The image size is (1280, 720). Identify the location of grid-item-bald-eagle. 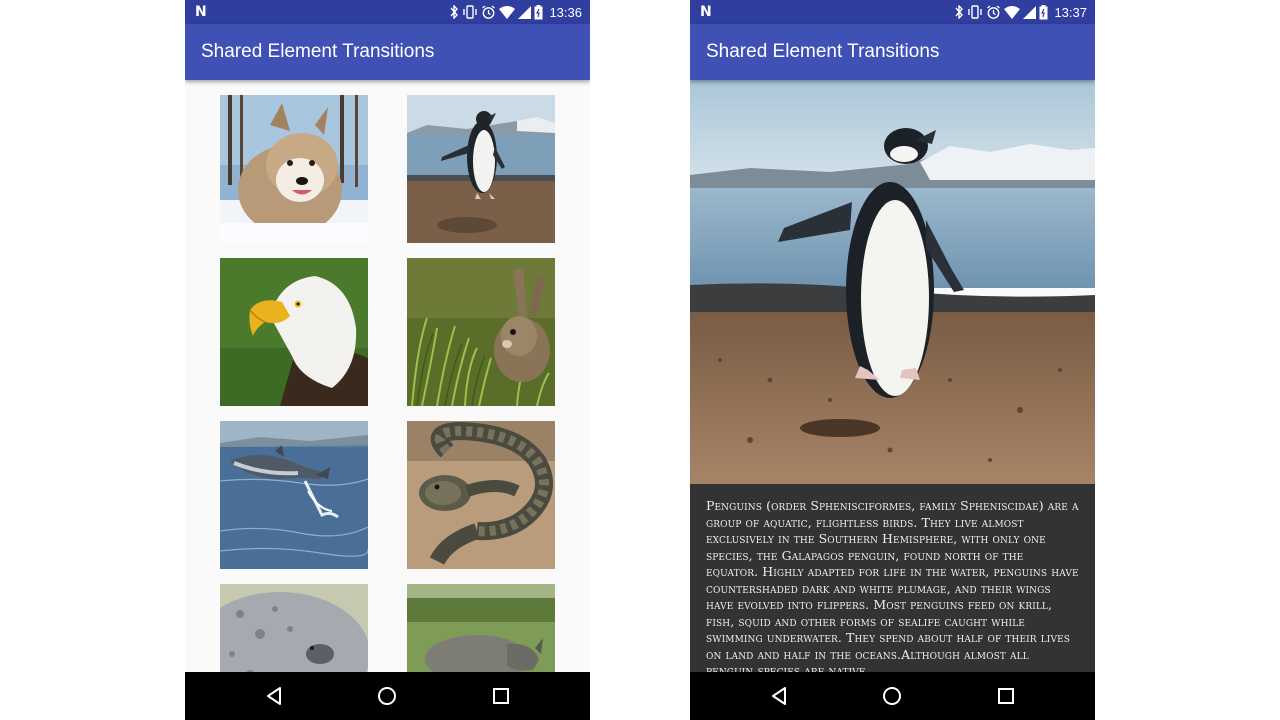
(294, 332).